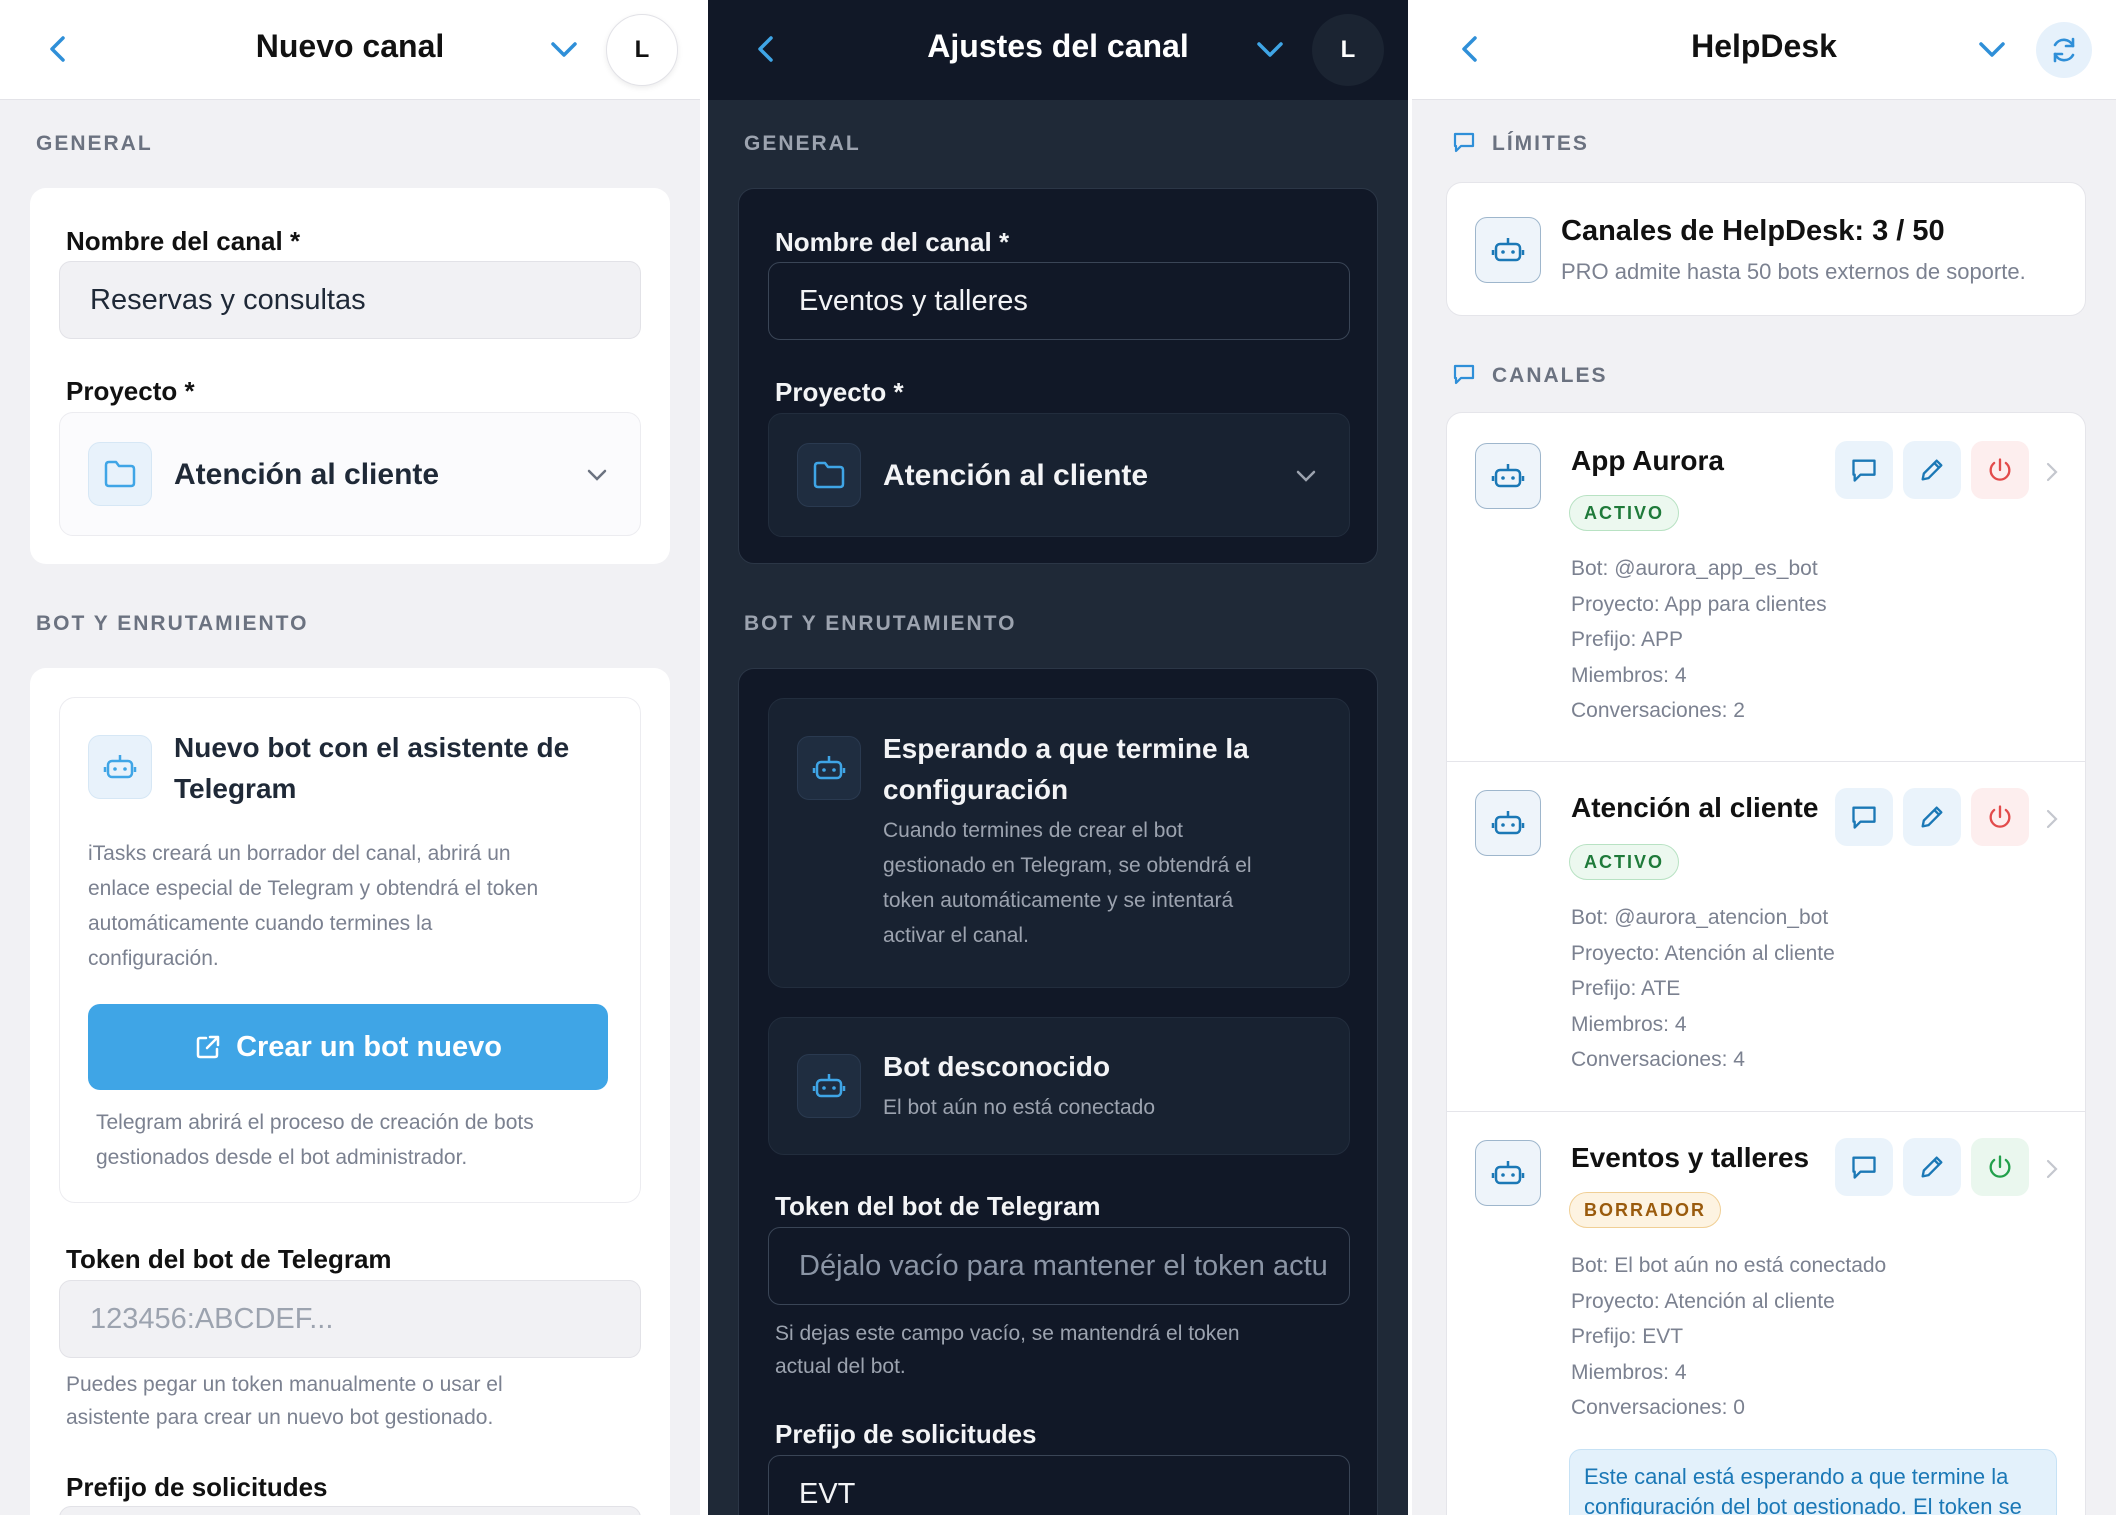 Image resolution: width=2116 pixels, height=1515 pixels. What do you see at coordinates (1729, 1265) in the screenshot?
I see `channel-bot: Bot: El bot aún no está conectado` at bounding box center [1729, 1265].